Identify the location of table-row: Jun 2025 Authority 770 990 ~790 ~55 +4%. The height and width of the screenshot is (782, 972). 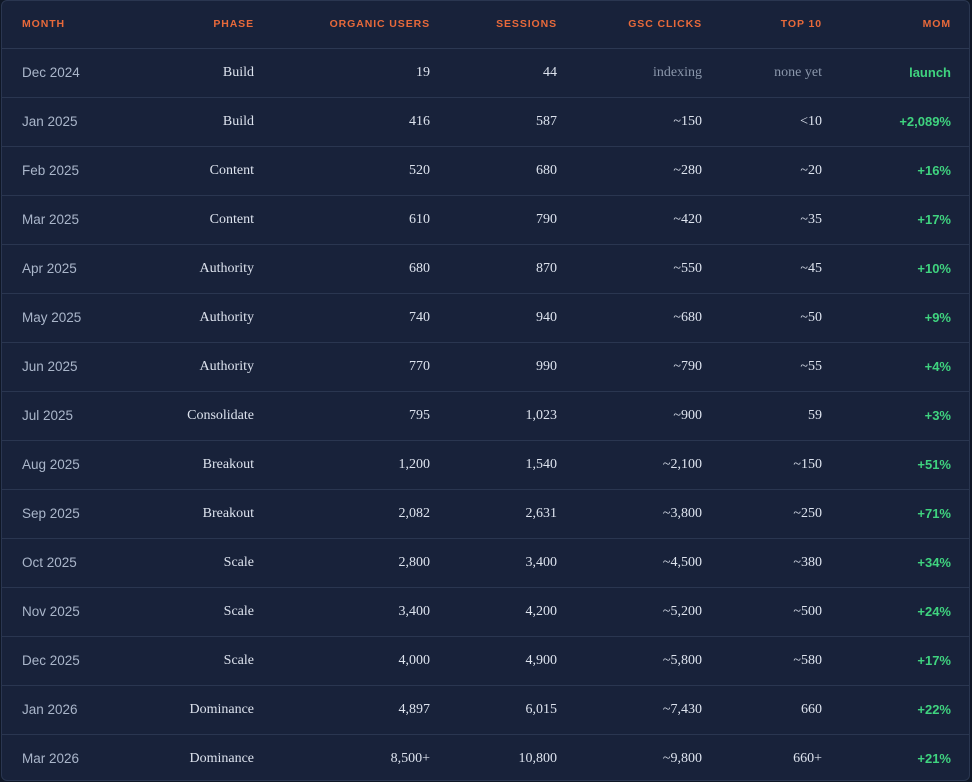
(485, 367).